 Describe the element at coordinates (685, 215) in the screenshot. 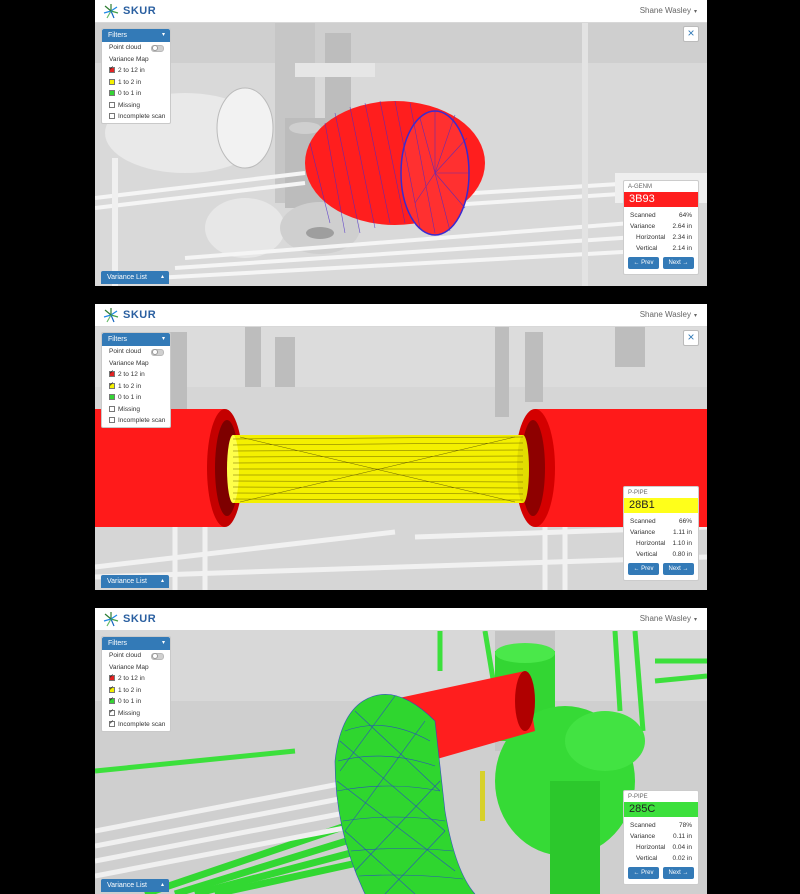

I see `scanned-value: 64%` at that location.